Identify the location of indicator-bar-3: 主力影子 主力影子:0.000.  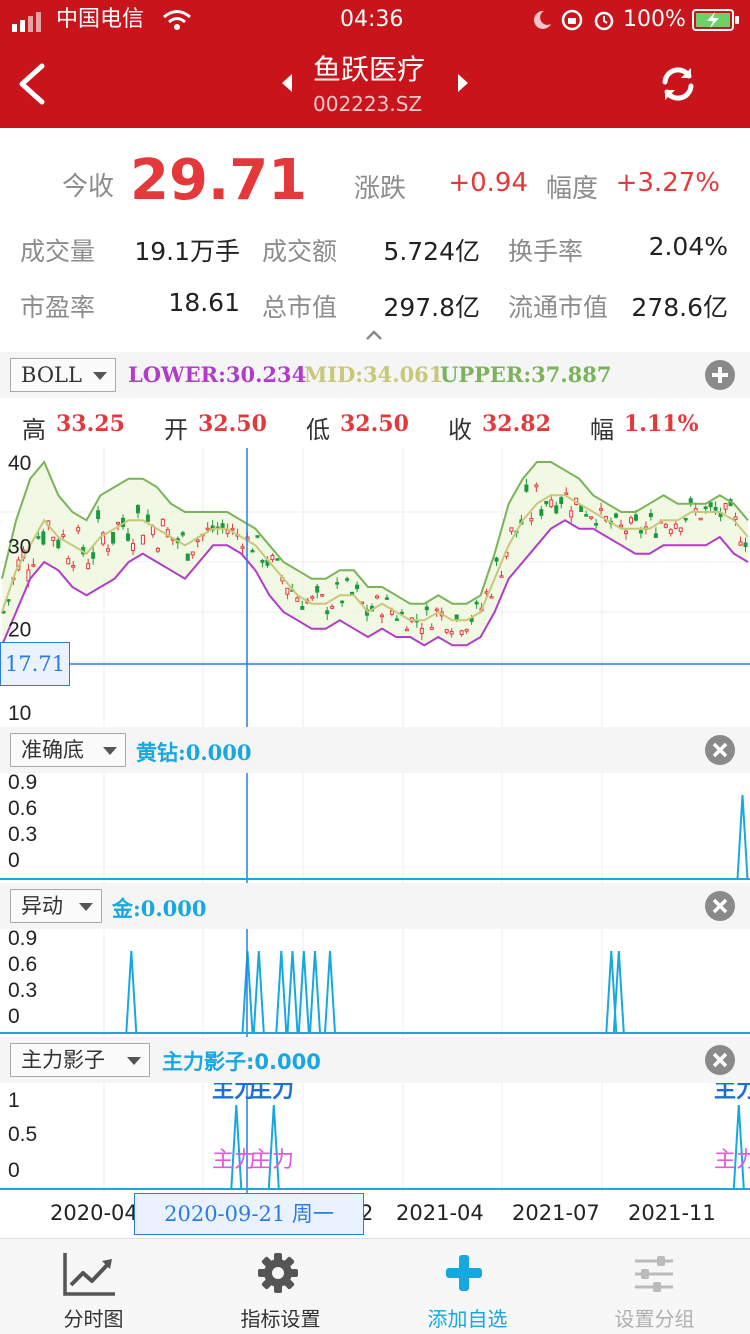
(375, 1060).